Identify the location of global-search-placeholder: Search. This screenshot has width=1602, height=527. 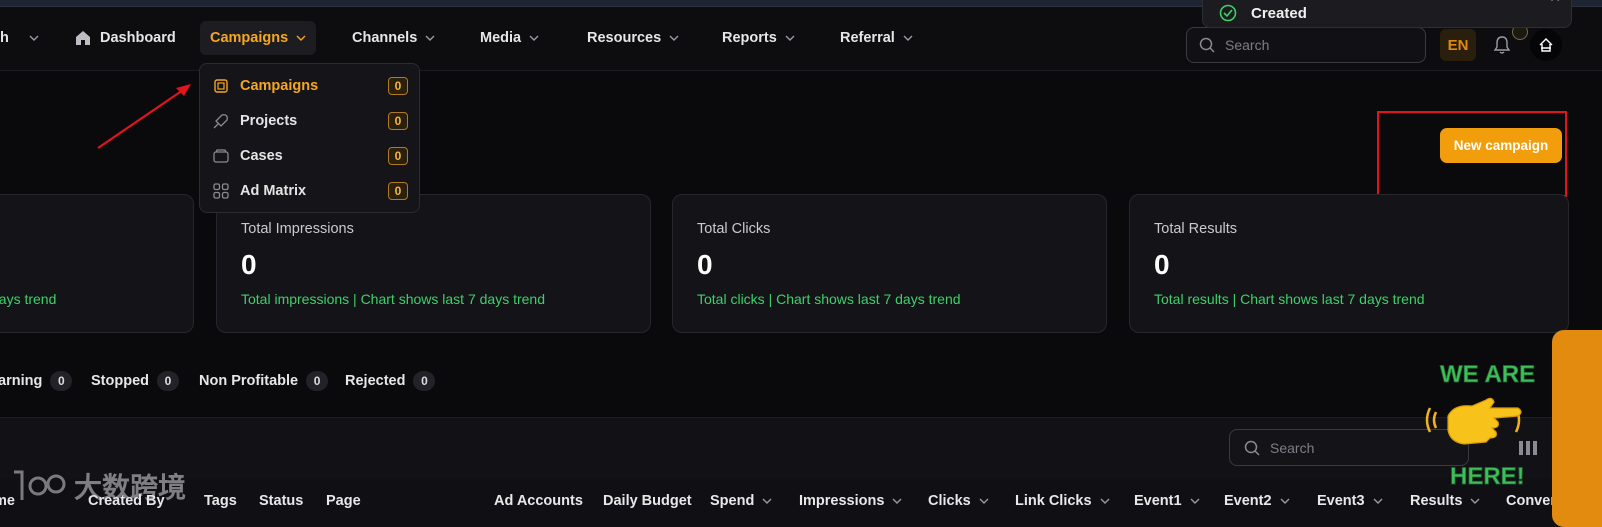
(1247, 45).